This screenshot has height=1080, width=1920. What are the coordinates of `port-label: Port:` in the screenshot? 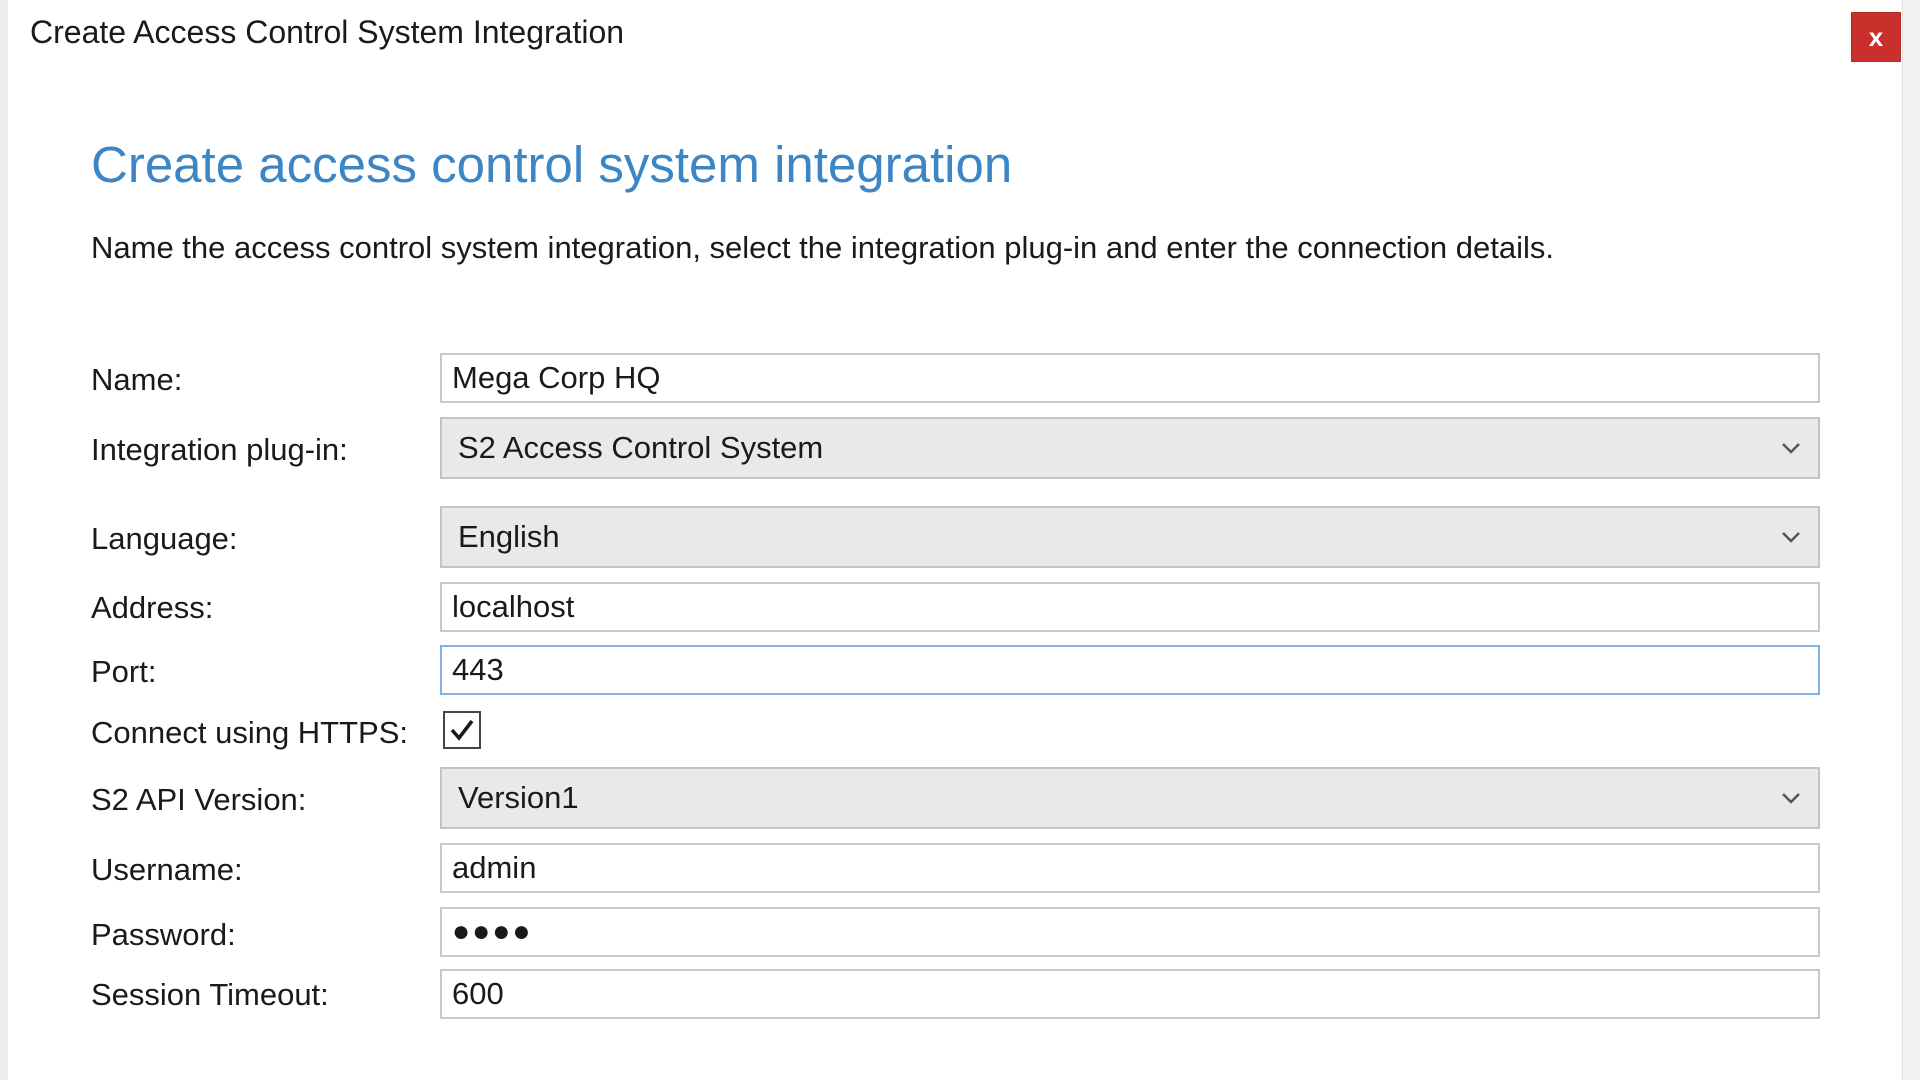 It's located at (124, 671).